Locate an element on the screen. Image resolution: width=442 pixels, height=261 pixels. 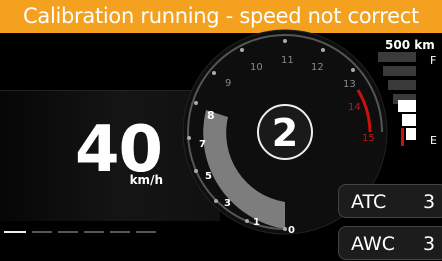
awc-setting-pill: AWC 3 is located at coordinates (390, 243).